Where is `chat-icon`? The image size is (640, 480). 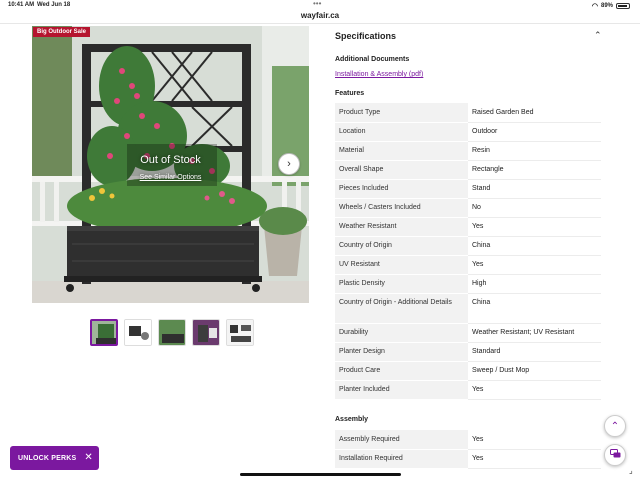 chat-icon is located at coordinates (615, 455).